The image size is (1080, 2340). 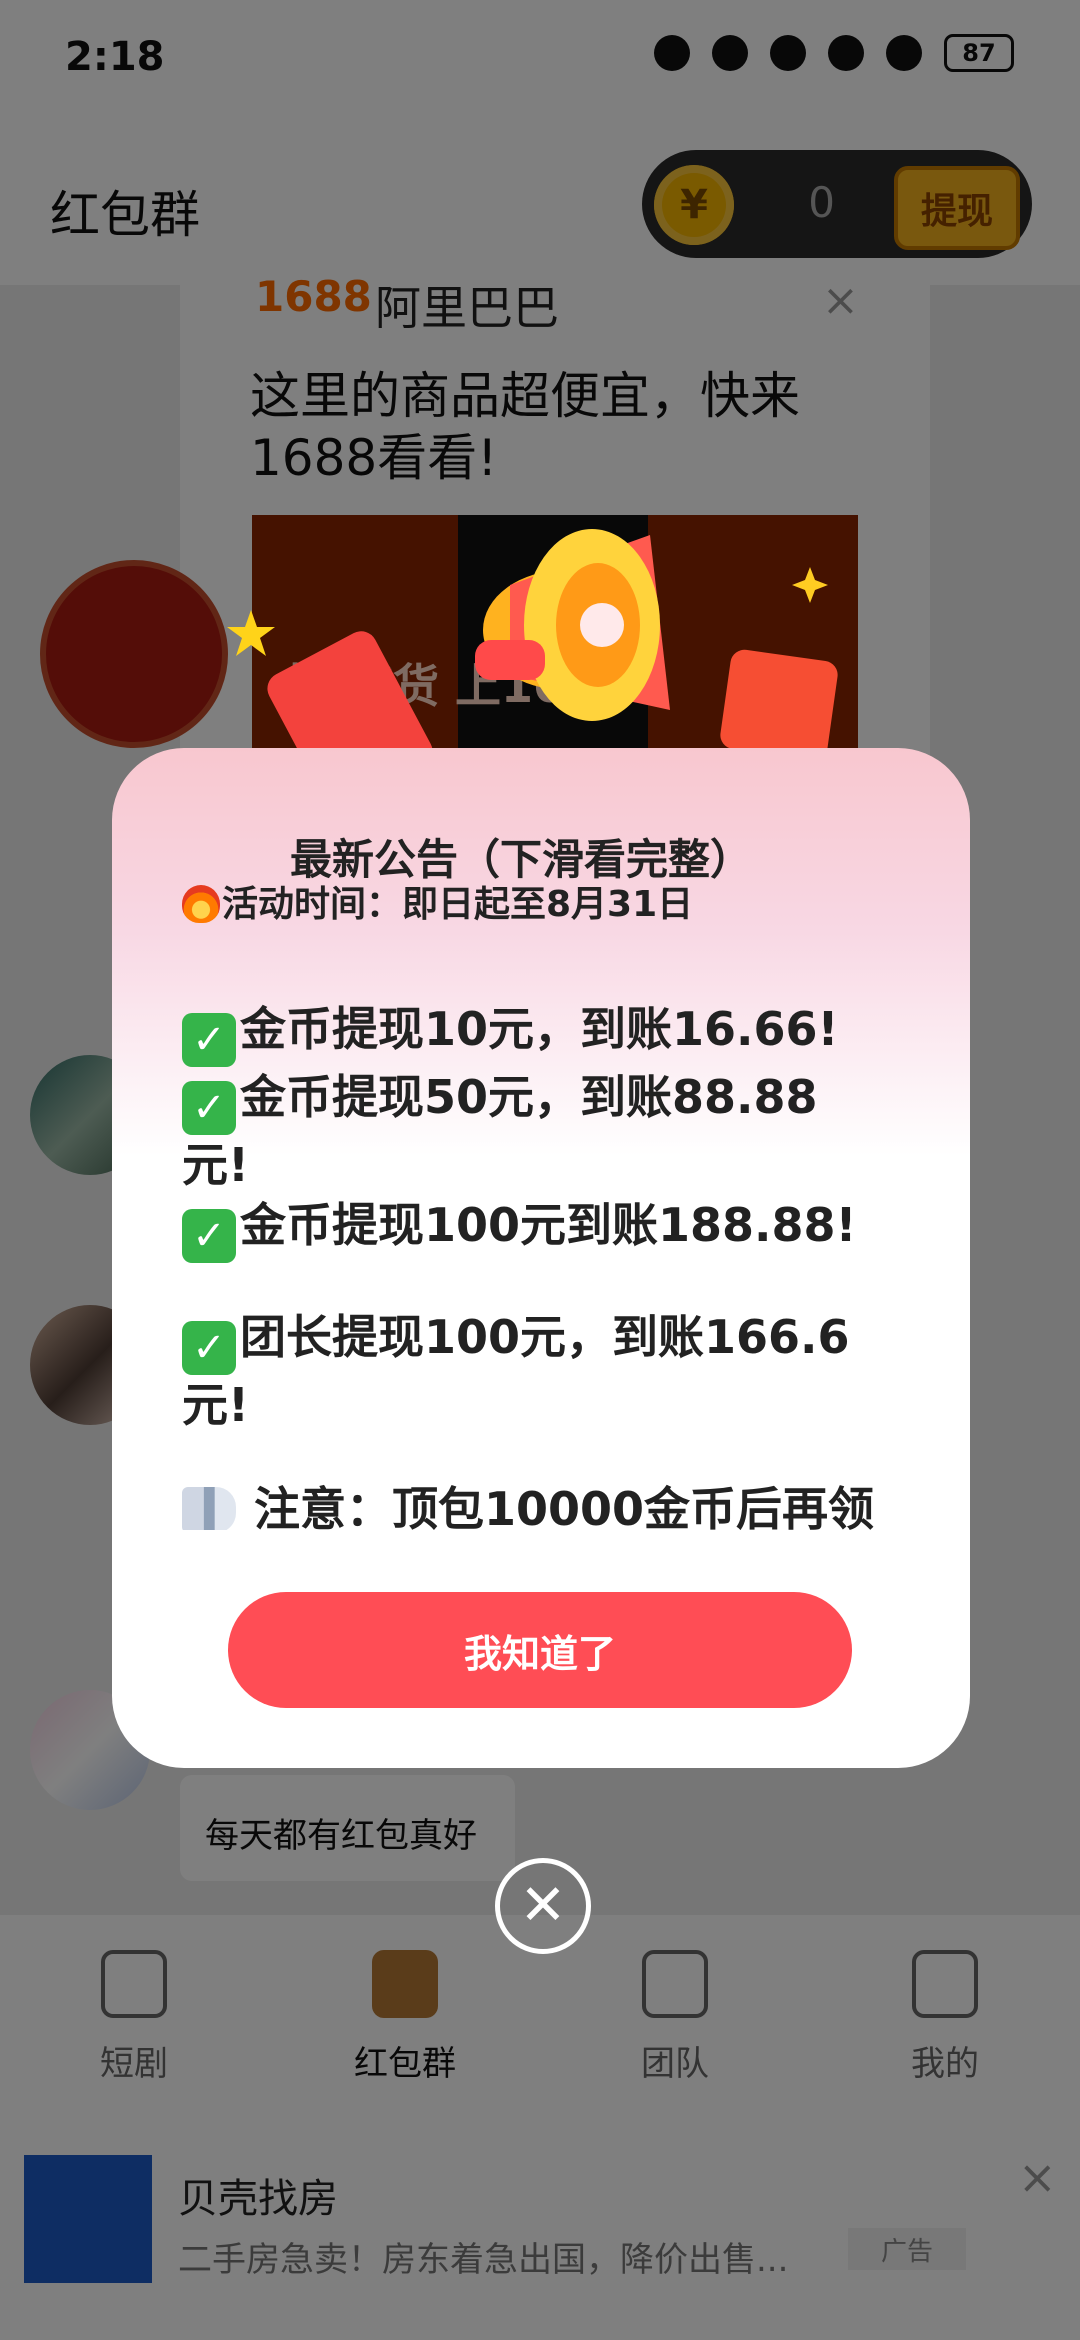 What do you see at coordinates (201, 904) in the screenshot?
I see `fire-icon` at bounding box center [201, 904].